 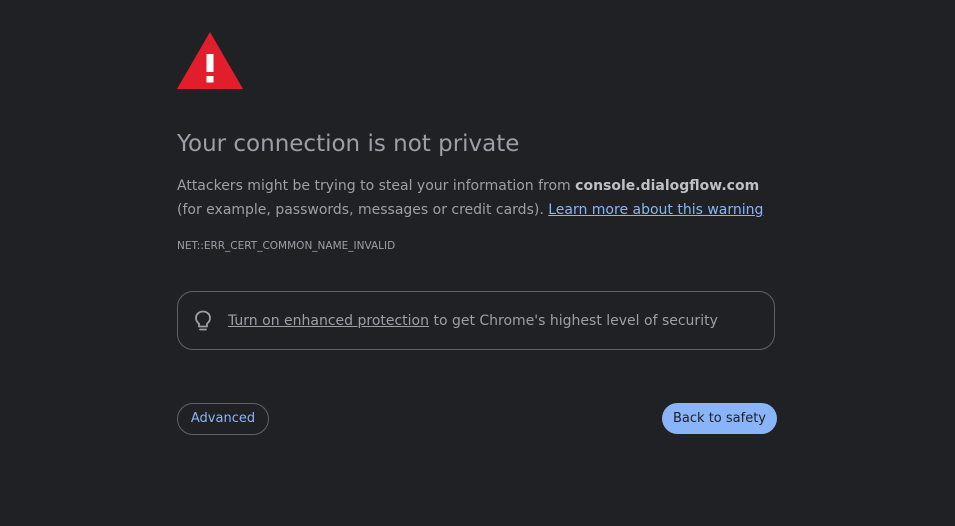 I want to click on advanced-button: Advanced, so click(x=223, y=419).